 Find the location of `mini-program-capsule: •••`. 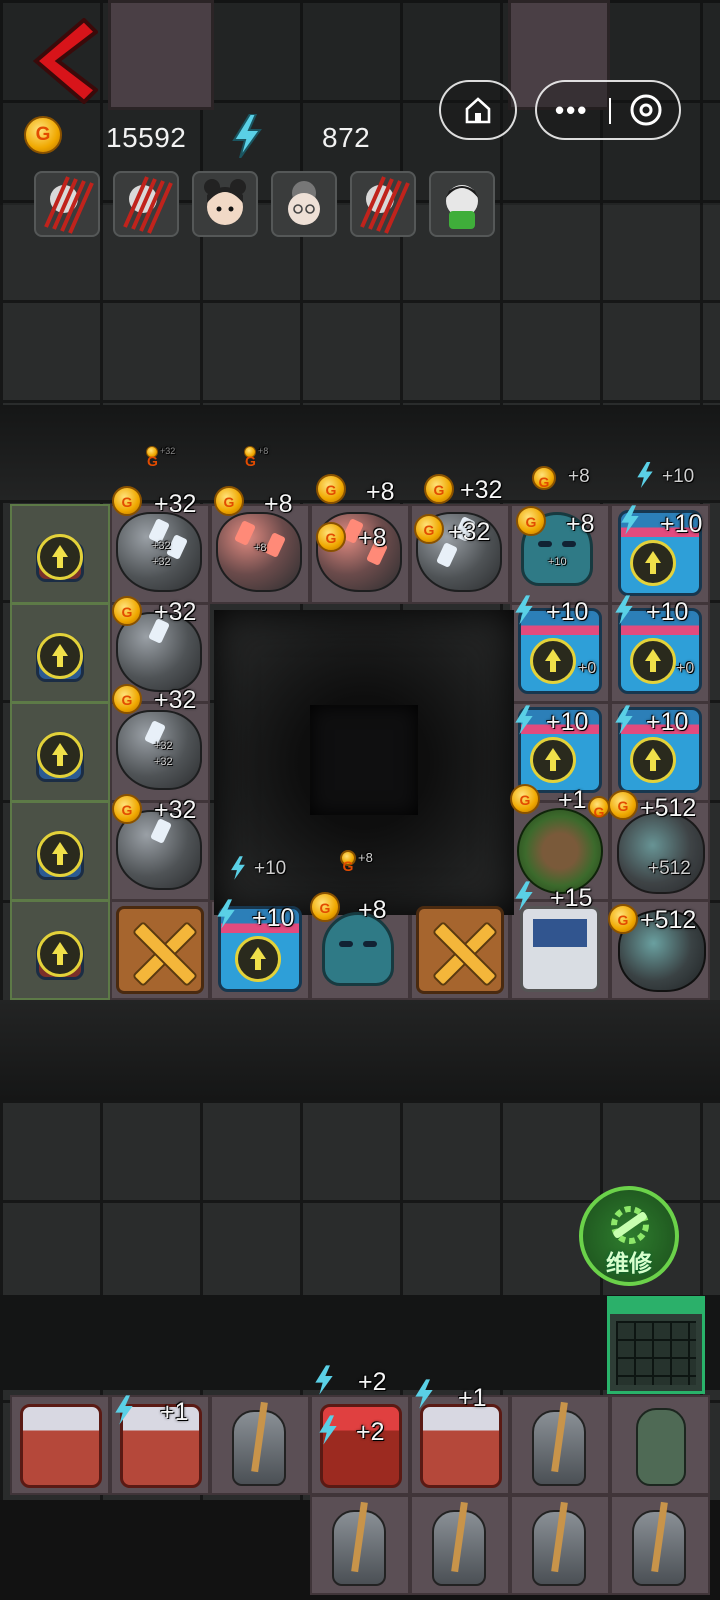

mini-program-capsule: ••• is located at coordinates (608, 110).